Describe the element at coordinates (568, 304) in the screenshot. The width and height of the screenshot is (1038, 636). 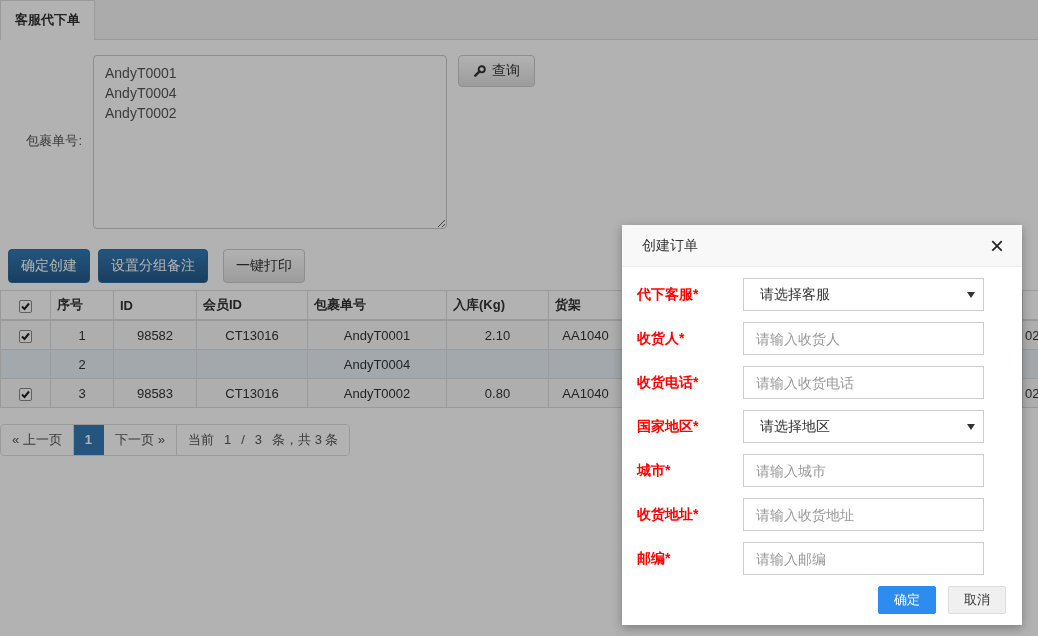
I see `column-header: 货架` at that location.